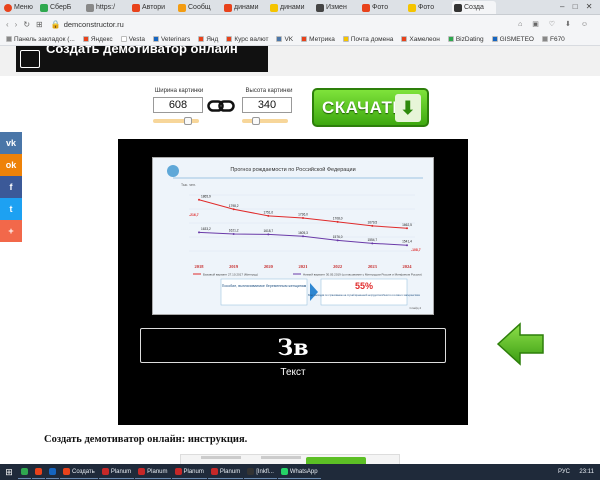  What do you see at coordinates (11, 187) in the screenshot?
I see `facebook-icon: f` at bounding box center [11, 187].